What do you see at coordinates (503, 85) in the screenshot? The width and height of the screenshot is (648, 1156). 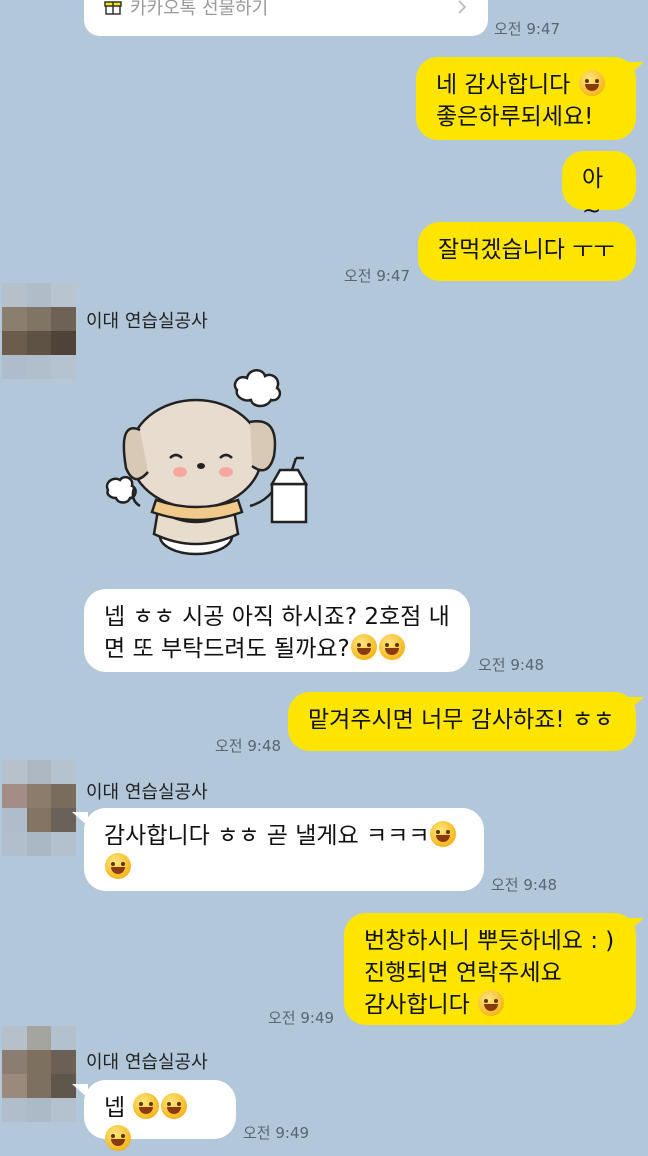 I see `message-text: 네 감사합니다` at bounding box center [503, 85].